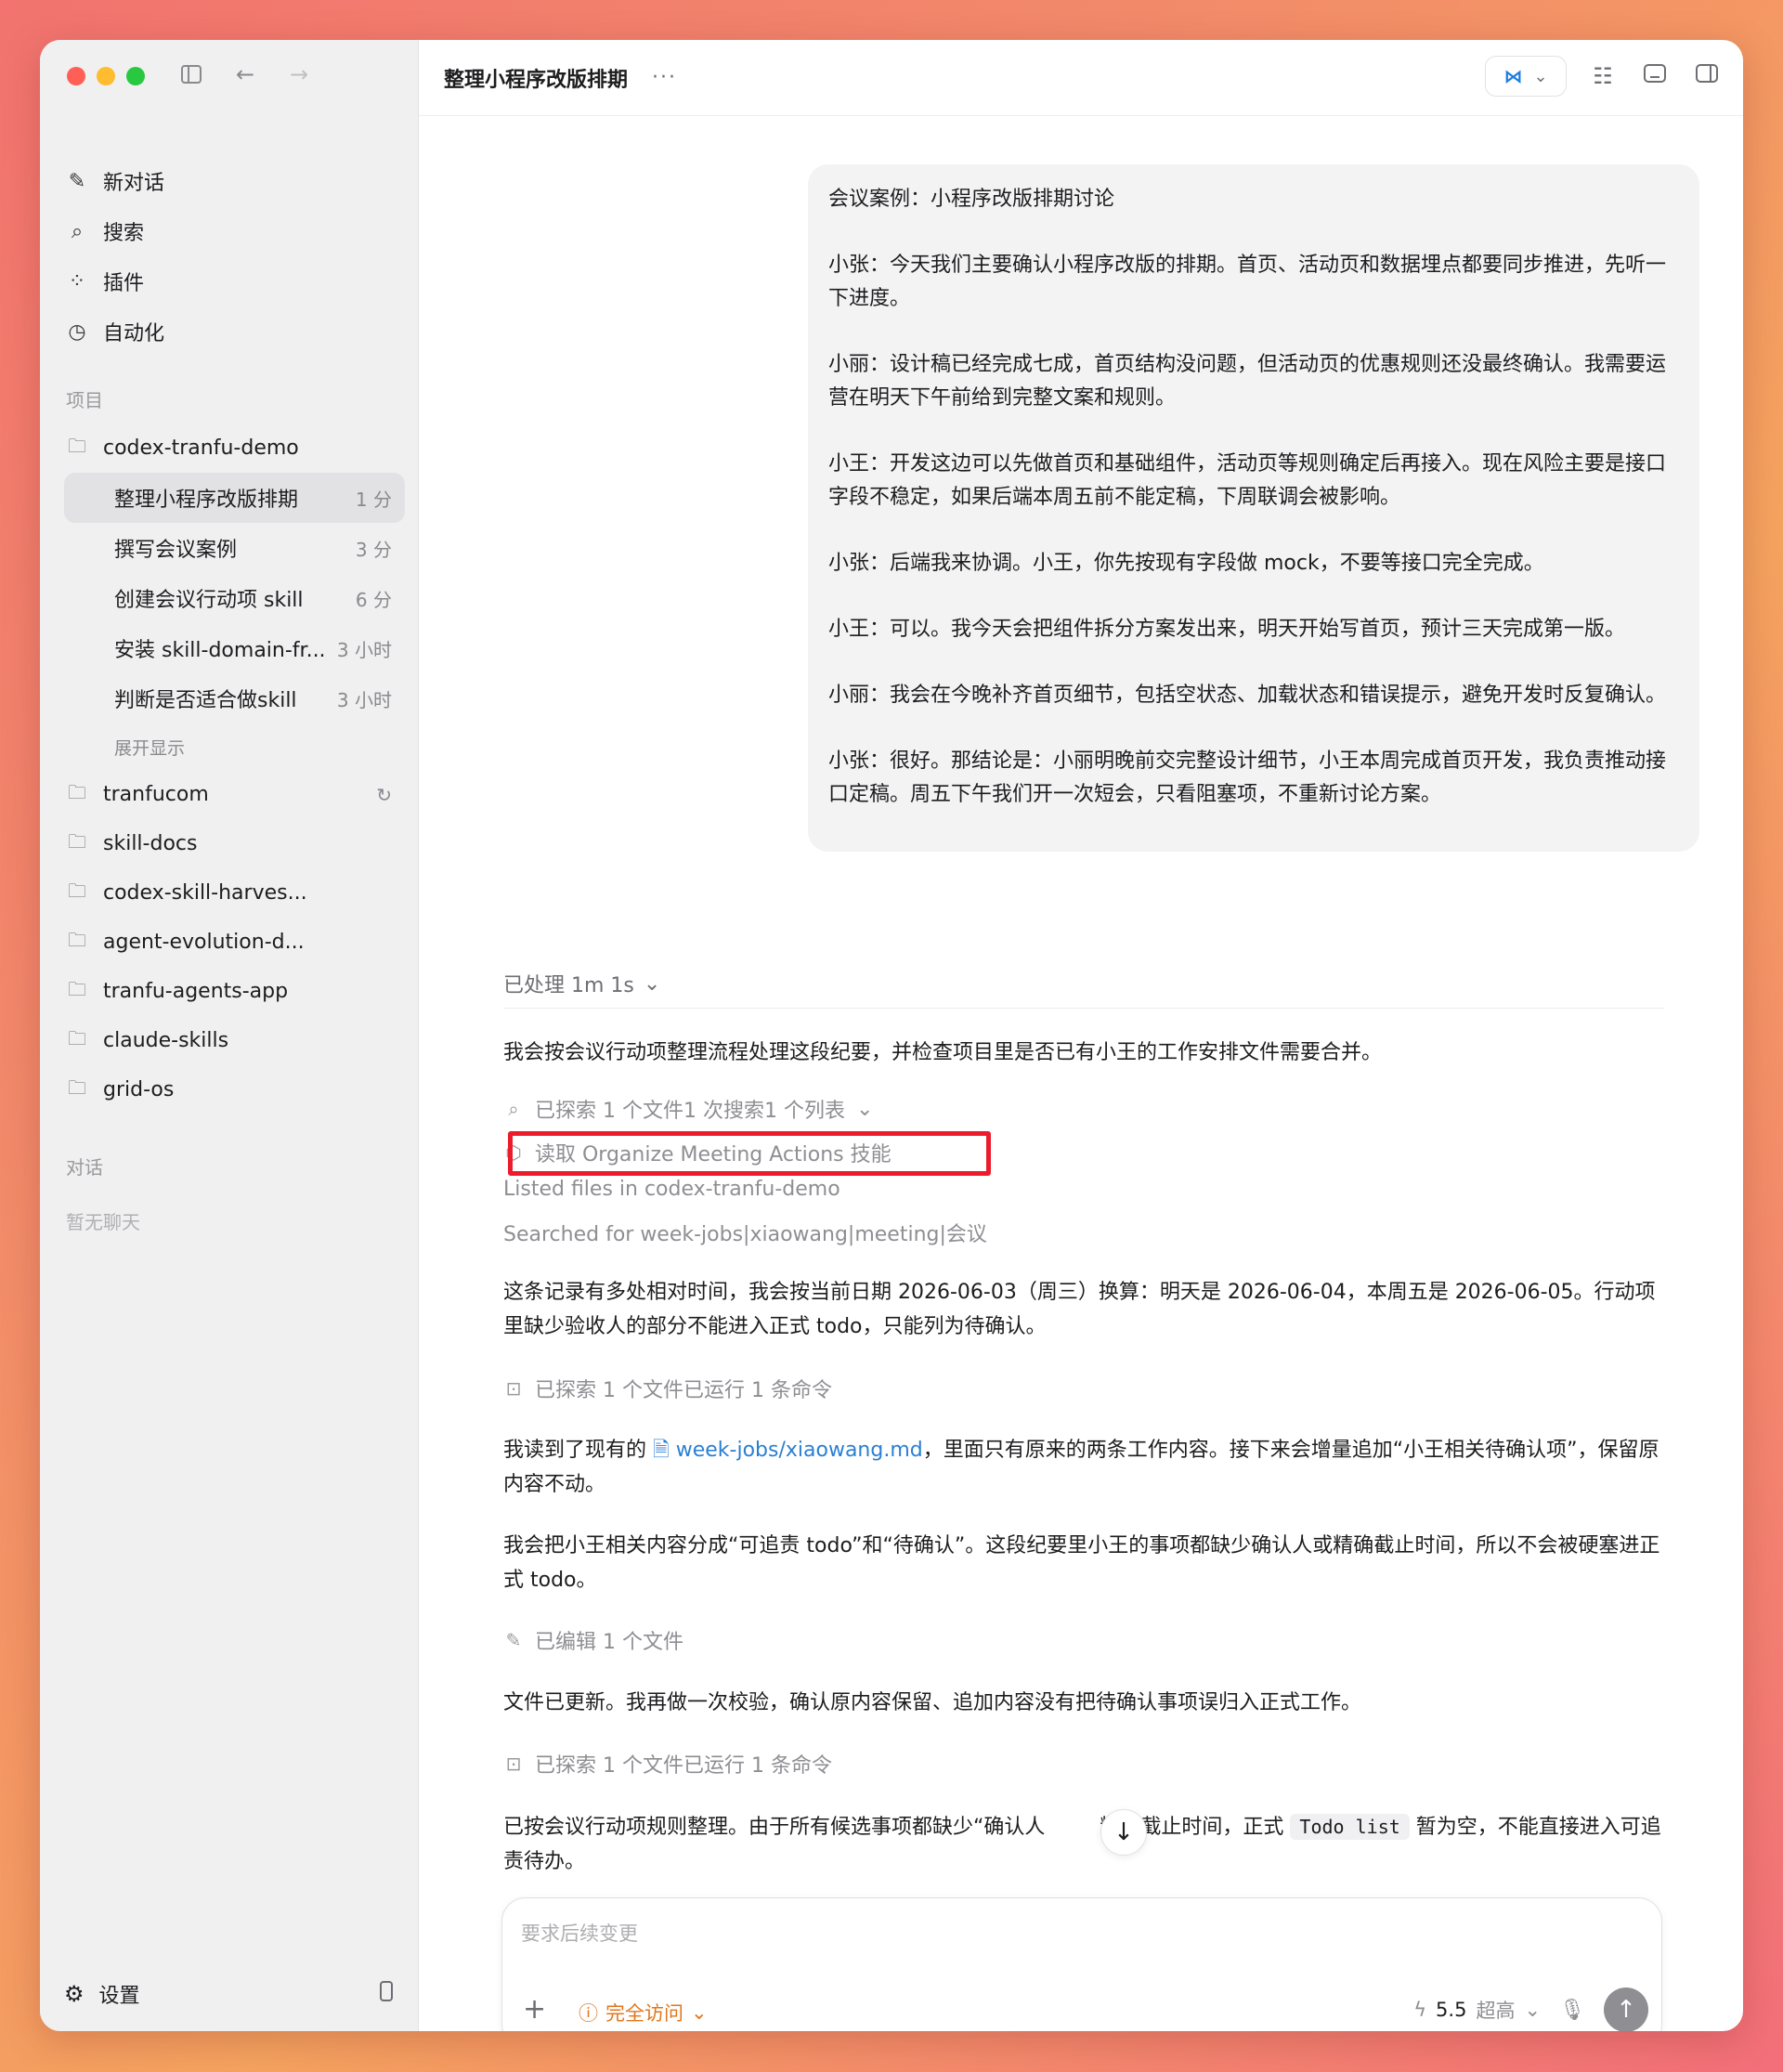  I want to click on phone-icon, so click(386, 1994).